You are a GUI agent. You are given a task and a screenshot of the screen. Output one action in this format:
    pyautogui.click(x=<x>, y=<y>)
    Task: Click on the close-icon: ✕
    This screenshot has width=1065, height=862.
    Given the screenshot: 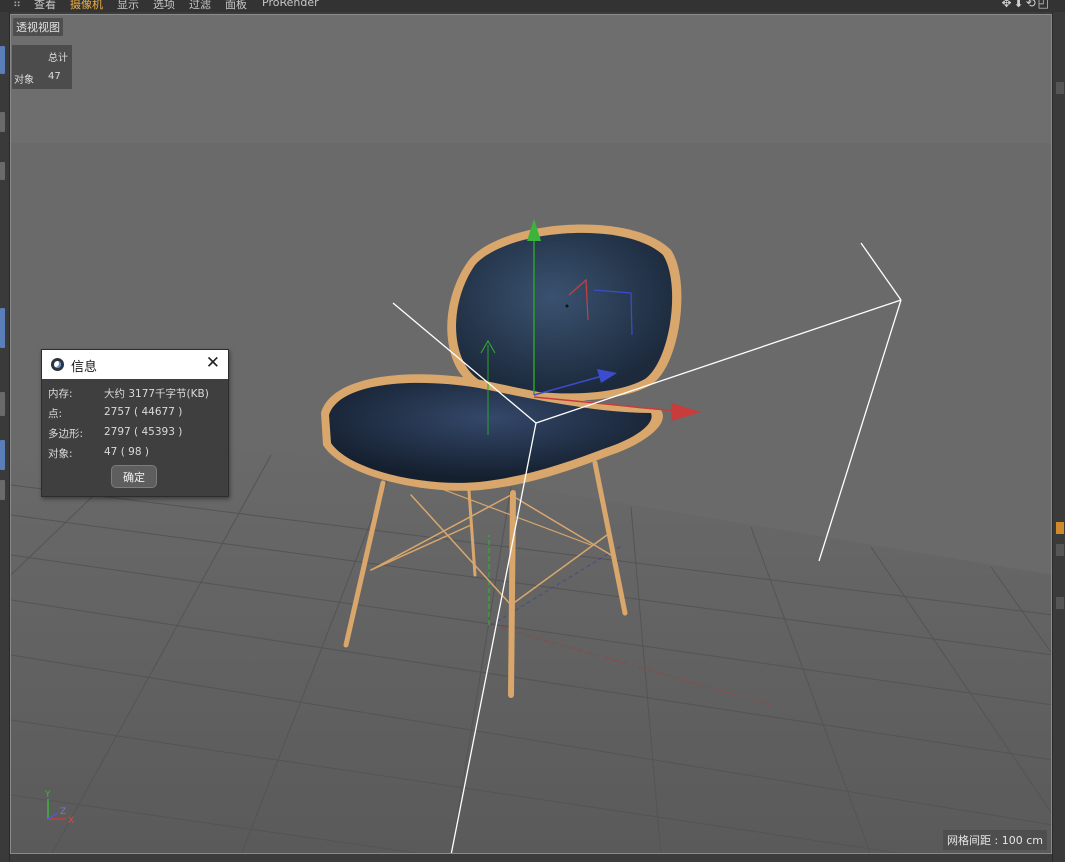 What is the action you would take?
    pyautogui.click(x=213, y=363)
    